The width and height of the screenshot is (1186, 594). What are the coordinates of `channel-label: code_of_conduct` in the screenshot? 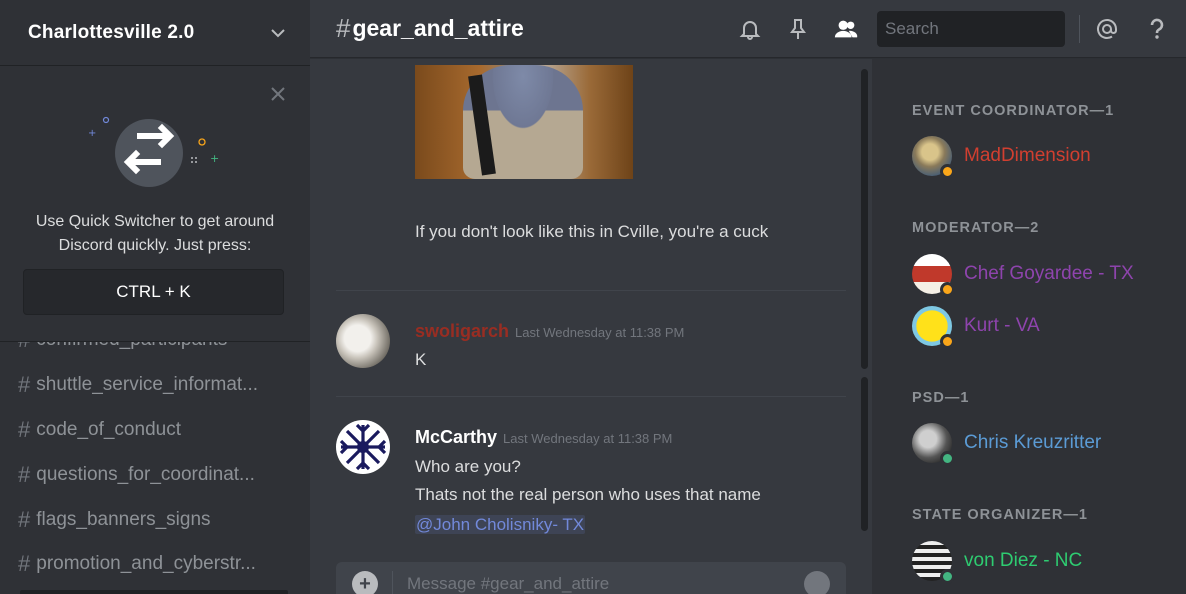 It's located at (108, 429).